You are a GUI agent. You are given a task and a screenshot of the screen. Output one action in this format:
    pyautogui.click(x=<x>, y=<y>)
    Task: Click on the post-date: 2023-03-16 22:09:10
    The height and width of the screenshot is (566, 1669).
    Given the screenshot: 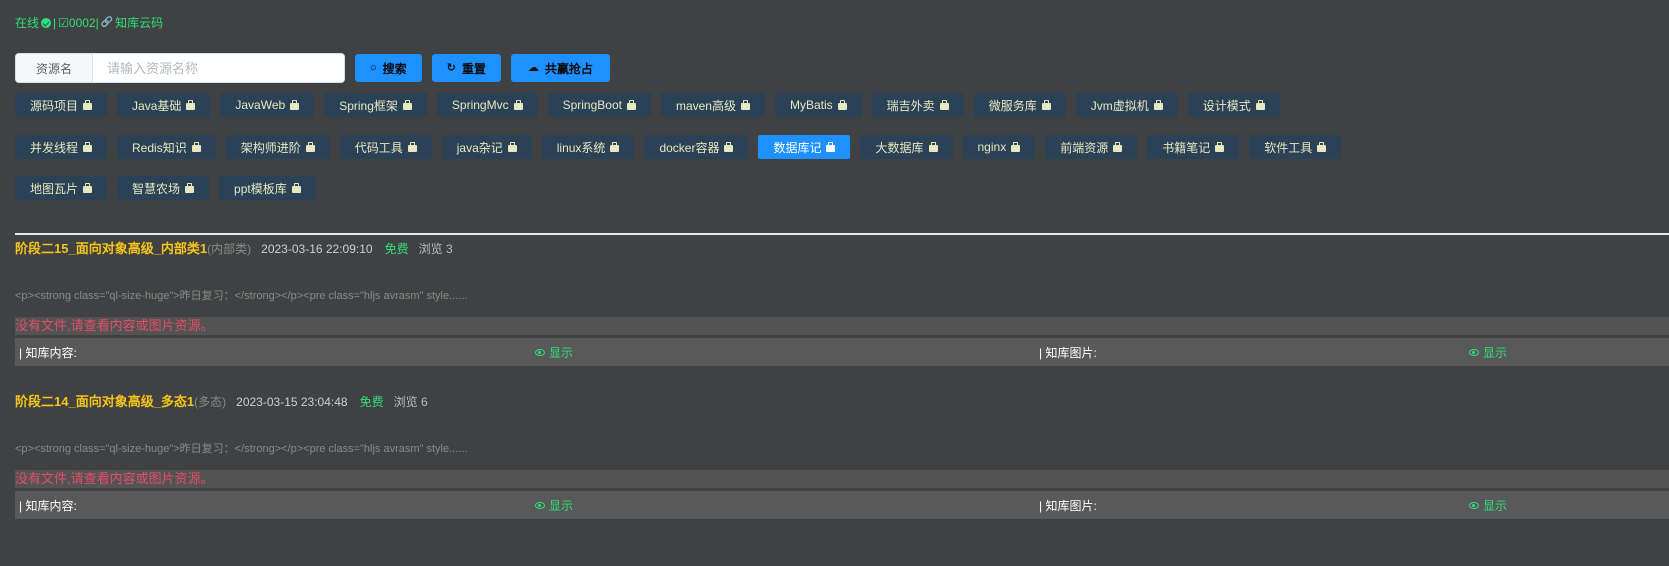 What is the action you would take?
    pyautogui.click(x=317, y=249)
    